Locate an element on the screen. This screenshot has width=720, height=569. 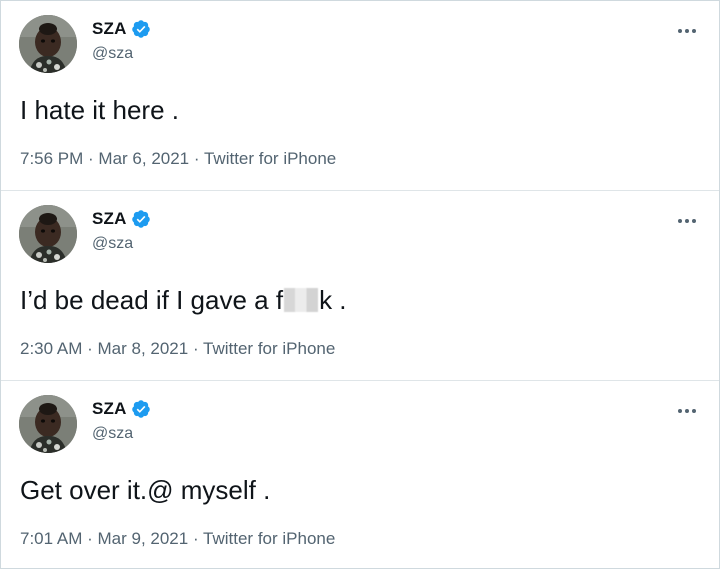
tweet-text-part: k . is located at coordinates (333, 300).